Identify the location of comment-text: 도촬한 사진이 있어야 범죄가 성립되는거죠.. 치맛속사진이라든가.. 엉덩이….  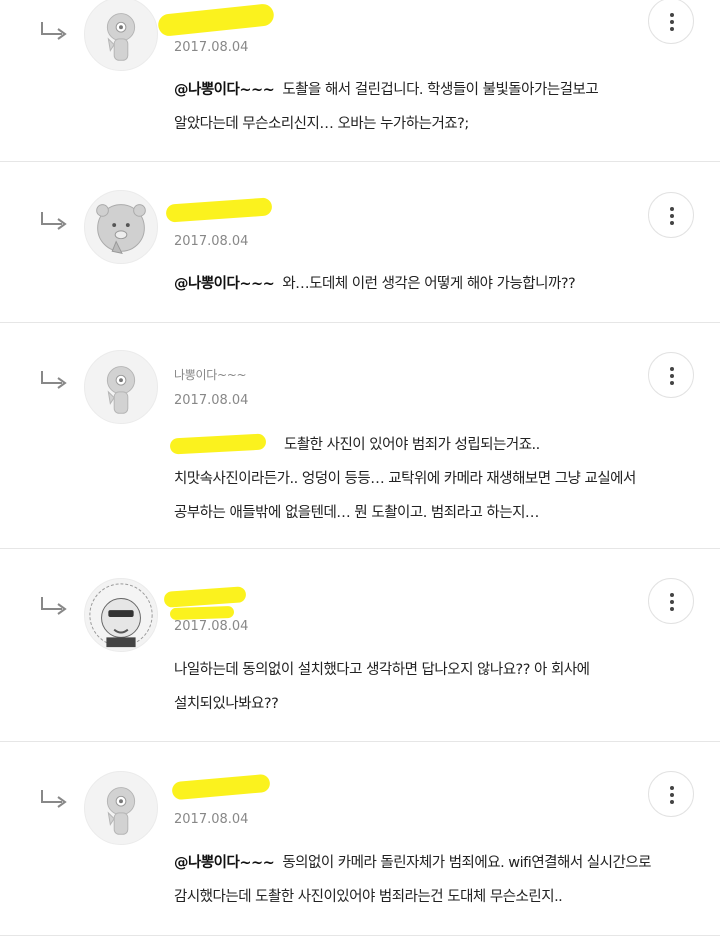
(424, 479).